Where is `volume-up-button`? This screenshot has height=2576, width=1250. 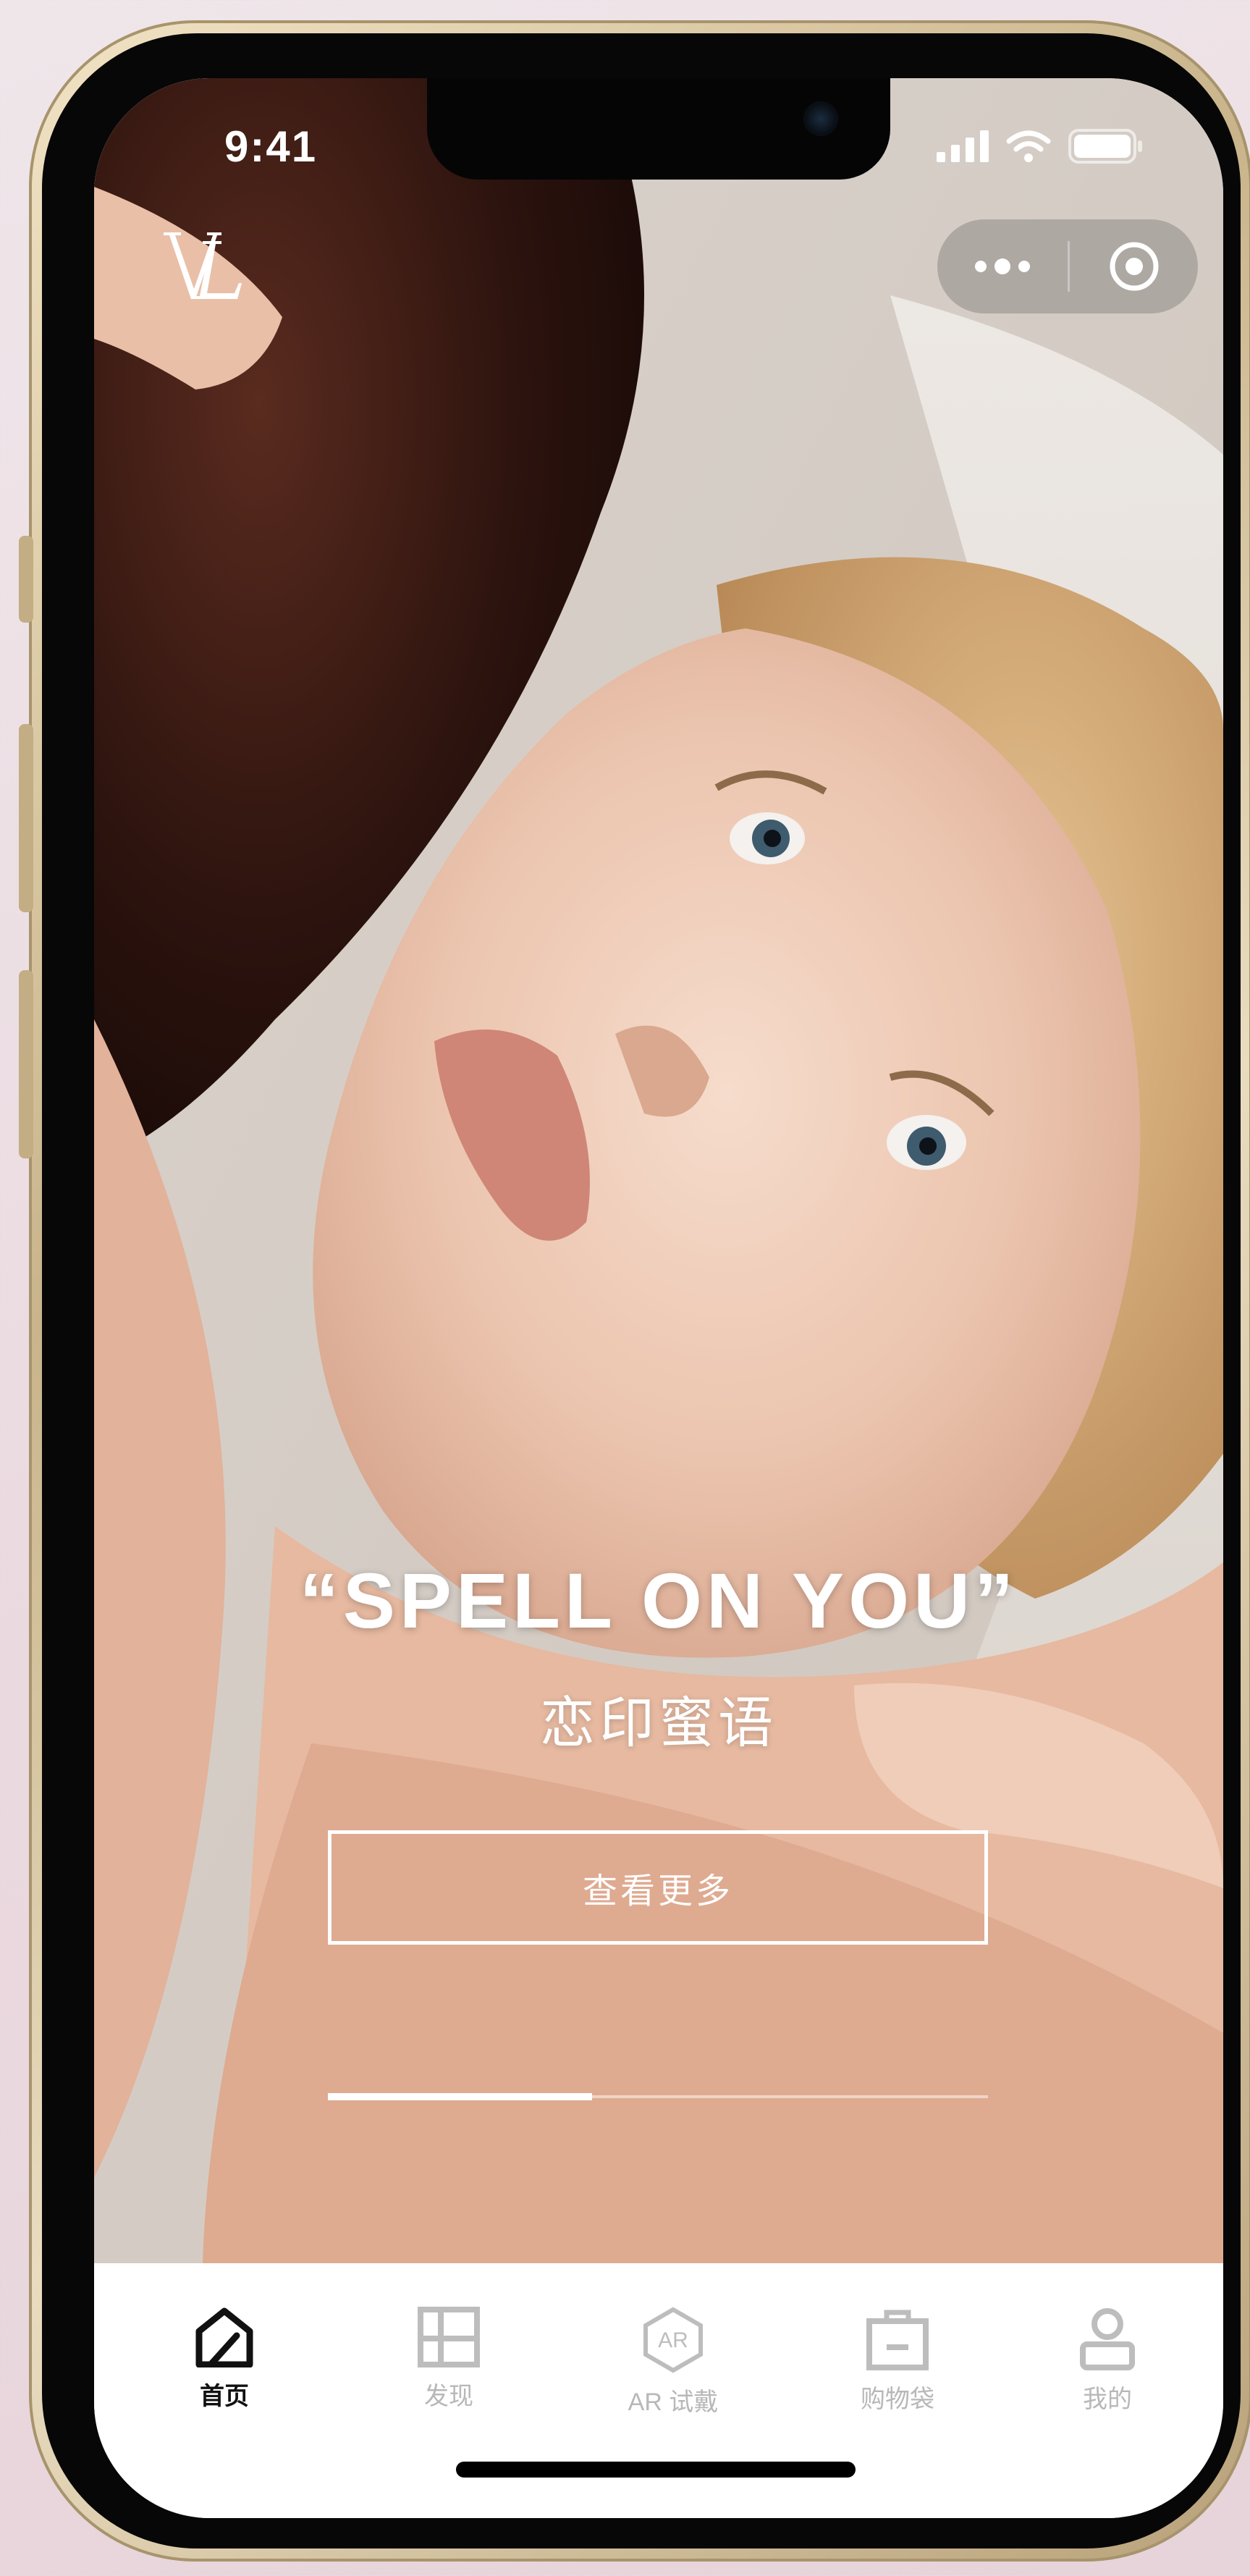 volume-up-button is located at coordinates (26, 818).